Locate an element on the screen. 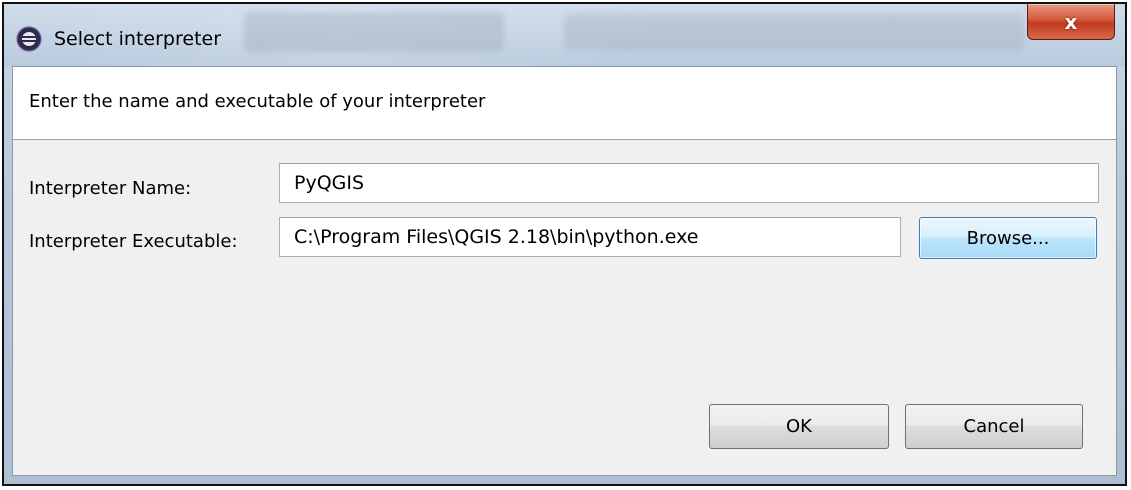 This screenshot has height=490, width=1131. close-icon: x is located at coordinates (1071, 21).